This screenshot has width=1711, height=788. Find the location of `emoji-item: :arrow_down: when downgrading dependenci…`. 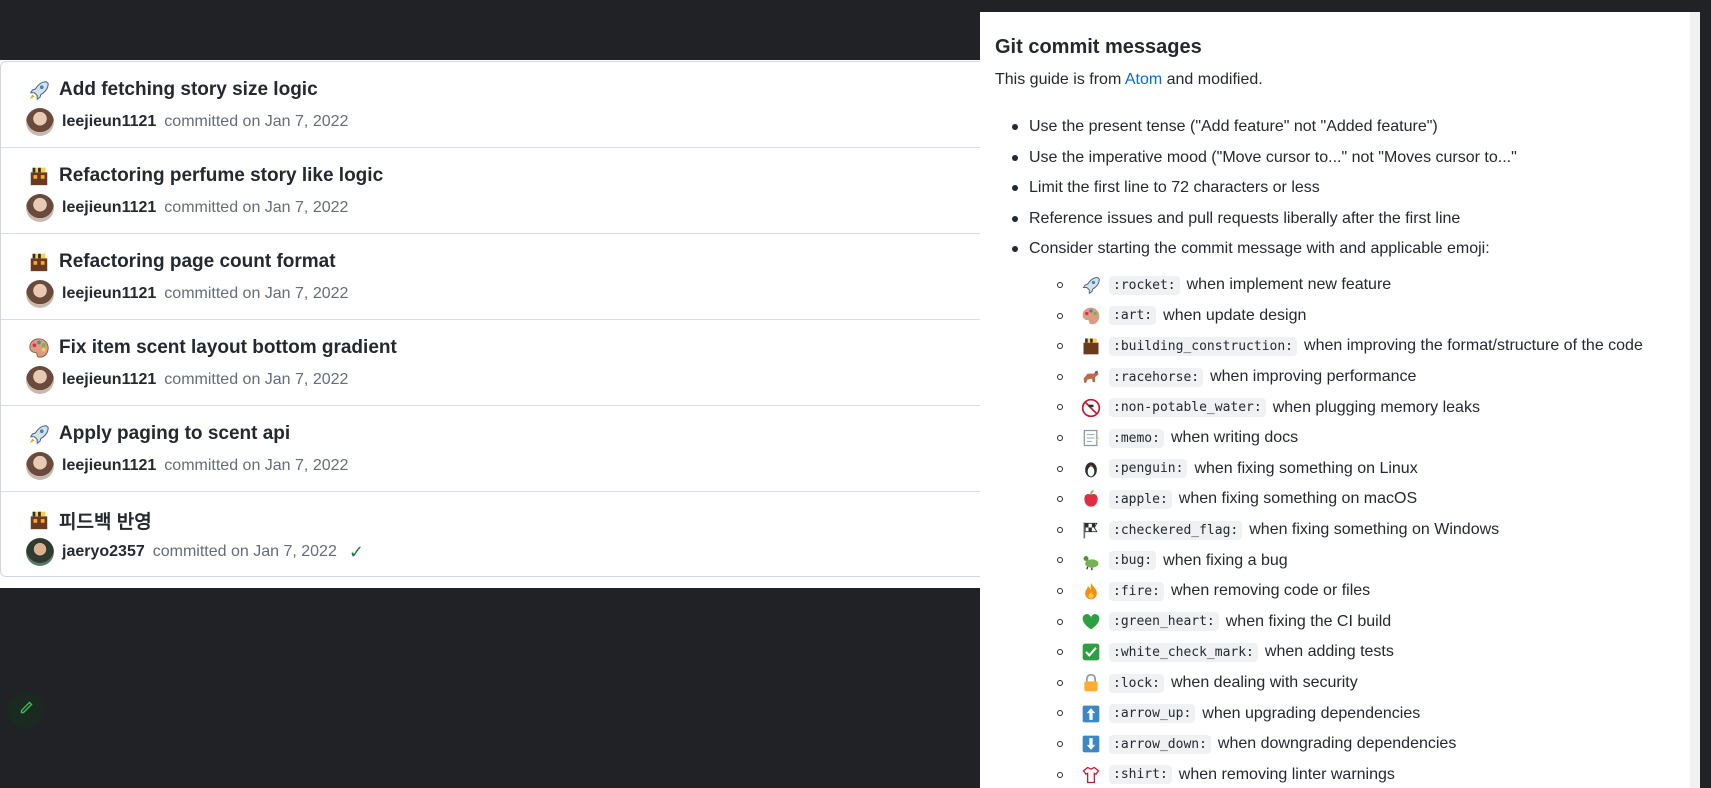

emoji-item: :arrow_down: when downgrading dependenci… is located at coordinates (1319, 744).